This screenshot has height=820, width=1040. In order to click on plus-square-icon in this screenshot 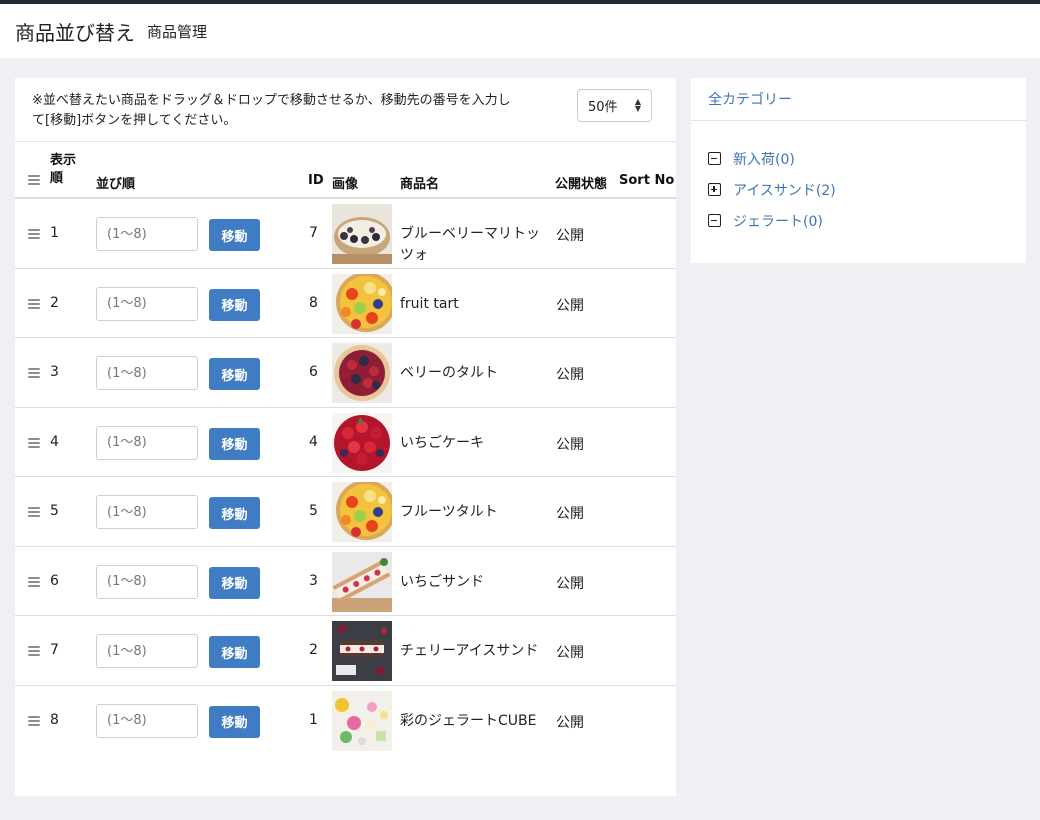, I will do `click(714, 189)`.